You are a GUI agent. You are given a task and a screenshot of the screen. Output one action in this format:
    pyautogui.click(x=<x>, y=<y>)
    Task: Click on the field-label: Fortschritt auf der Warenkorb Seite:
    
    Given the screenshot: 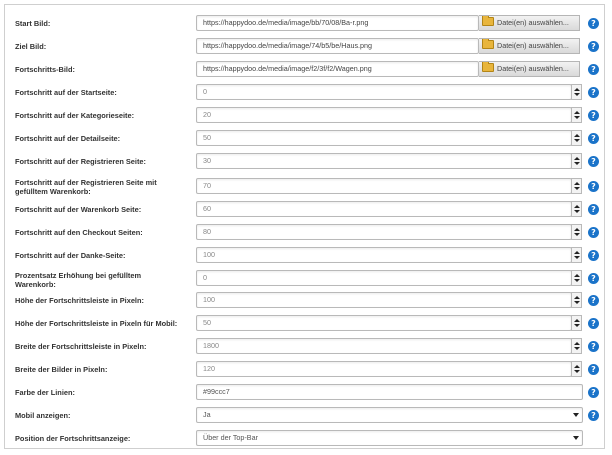 What is the action you would take?
    pyautogui.click(x=78, y=209)
    